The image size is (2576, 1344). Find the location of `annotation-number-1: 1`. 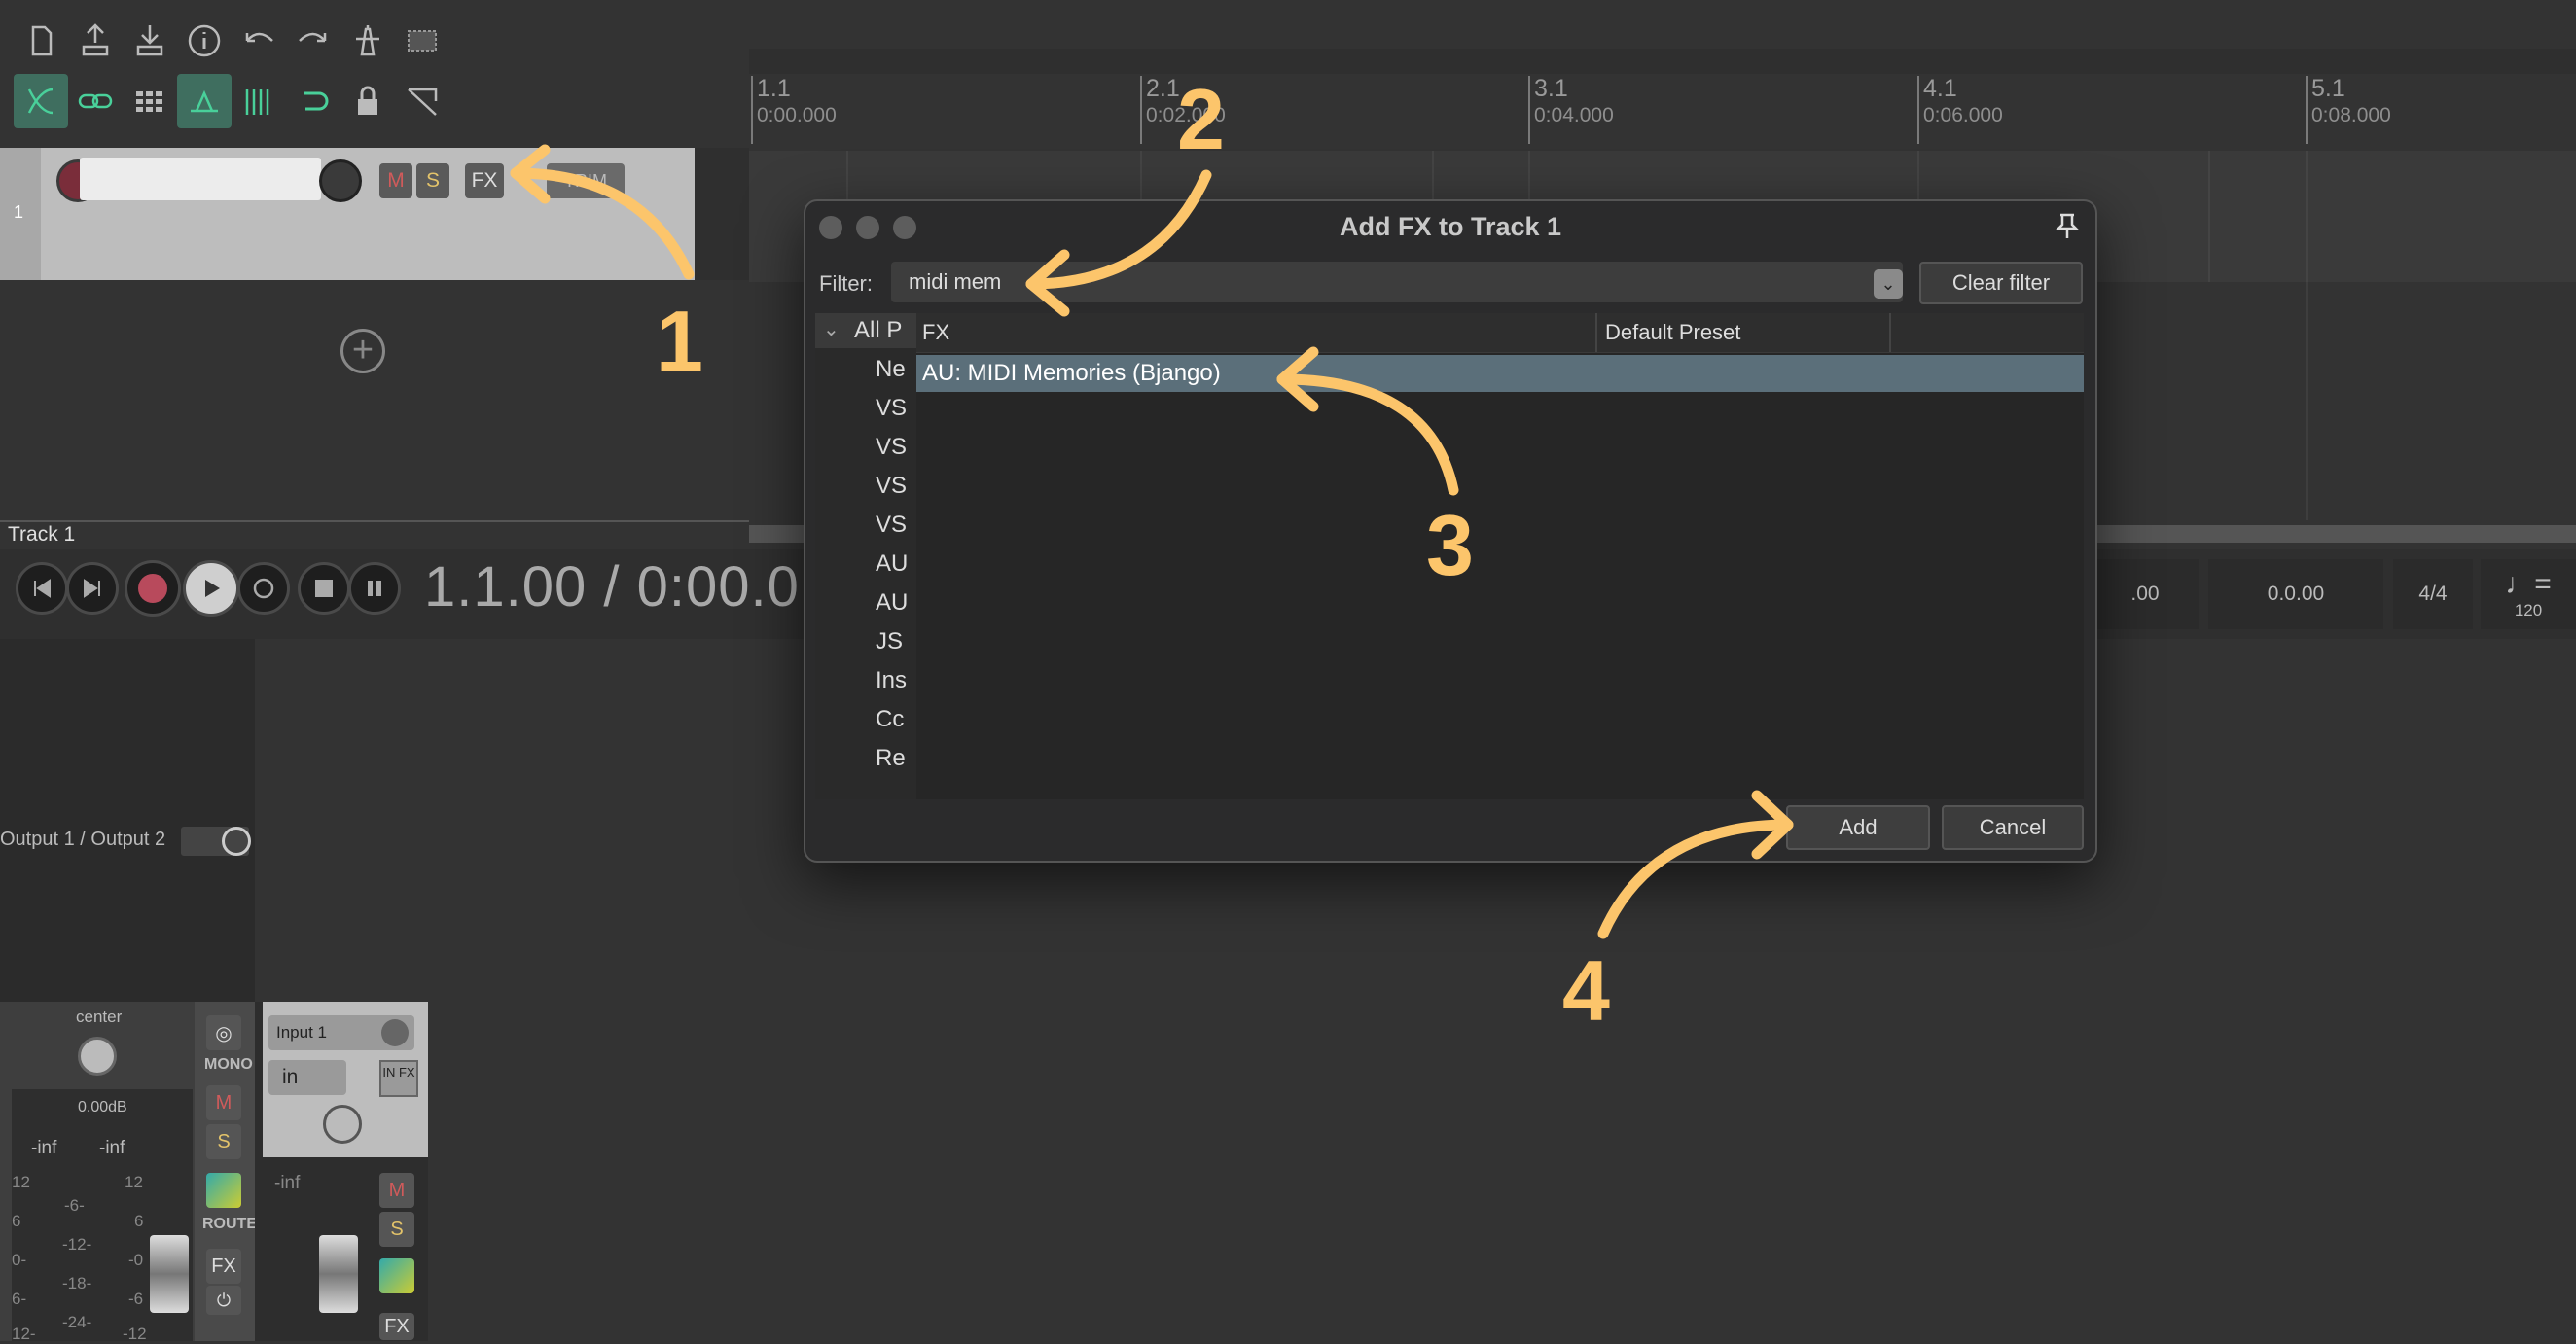

annotation-number-1: 1 is located at coordinates (679, 341).